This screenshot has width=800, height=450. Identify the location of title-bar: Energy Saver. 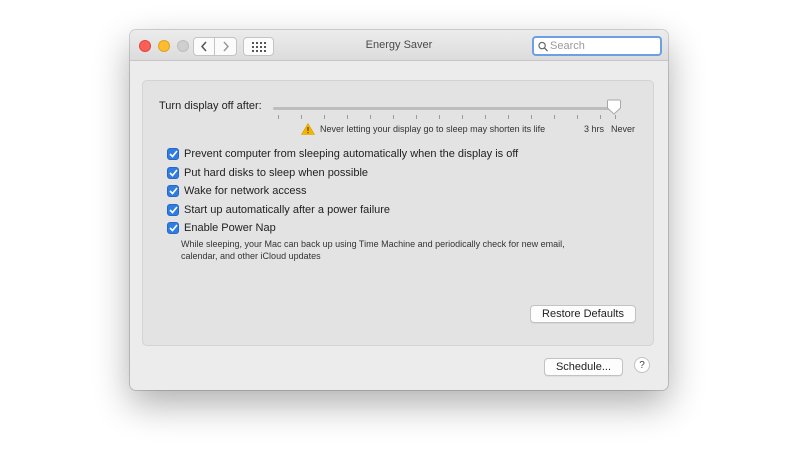
(399, 45).